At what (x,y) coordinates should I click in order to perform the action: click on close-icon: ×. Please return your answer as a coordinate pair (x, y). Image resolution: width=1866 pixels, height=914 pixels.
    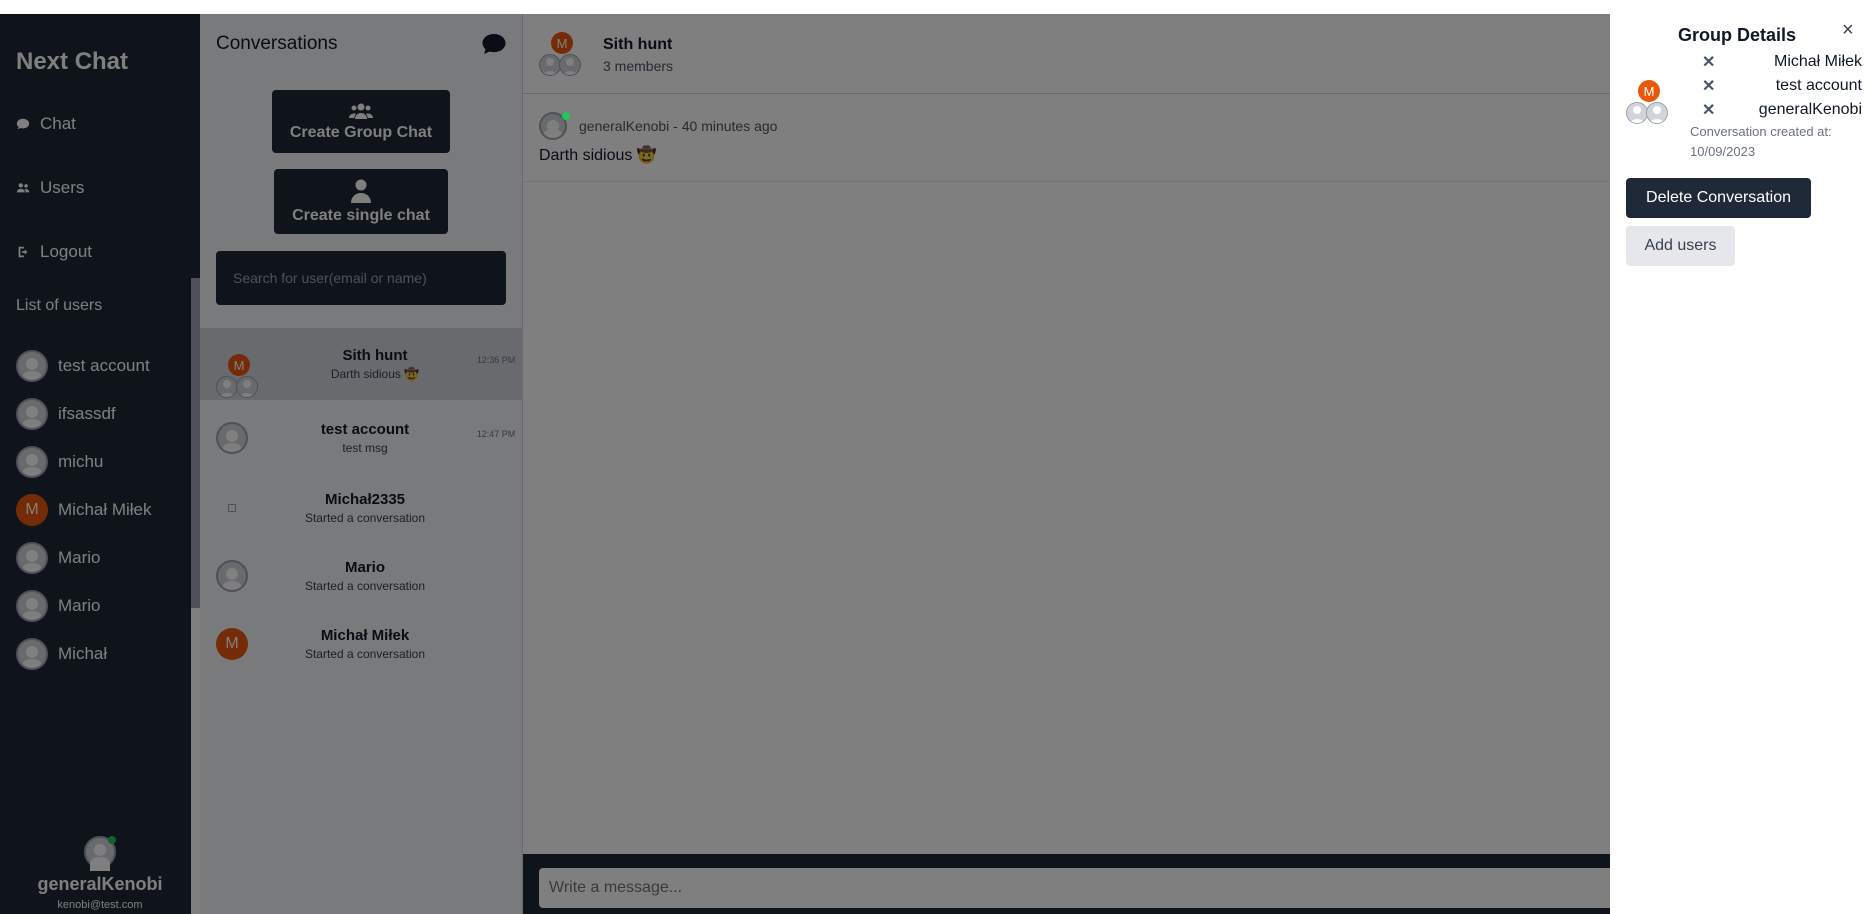
    Looking at the image, I should click on (1848, 30).